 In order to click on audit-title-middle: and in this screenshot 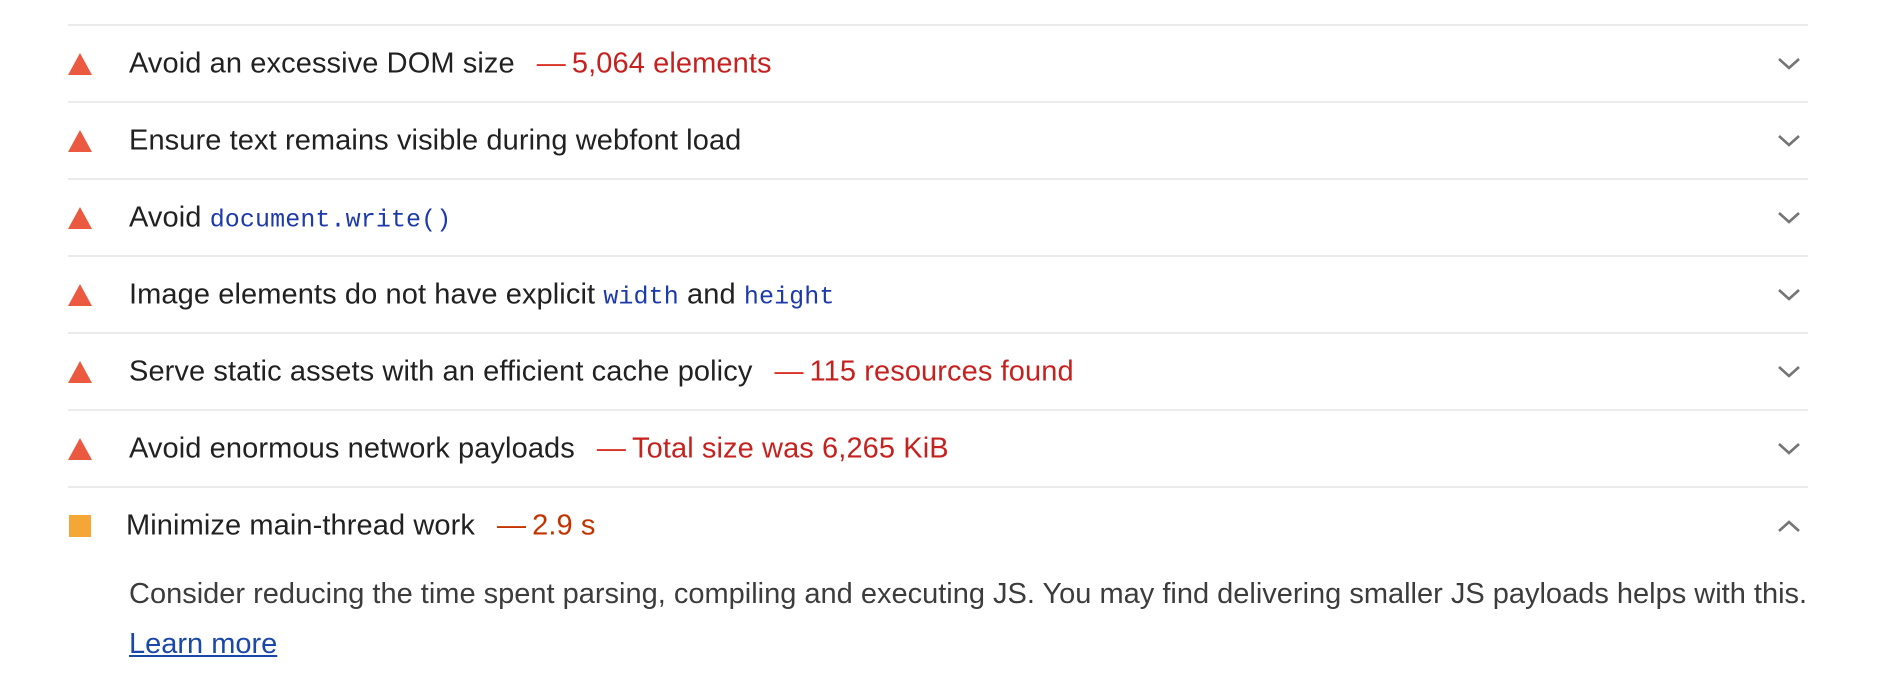, I will do `click(711, 294)`.